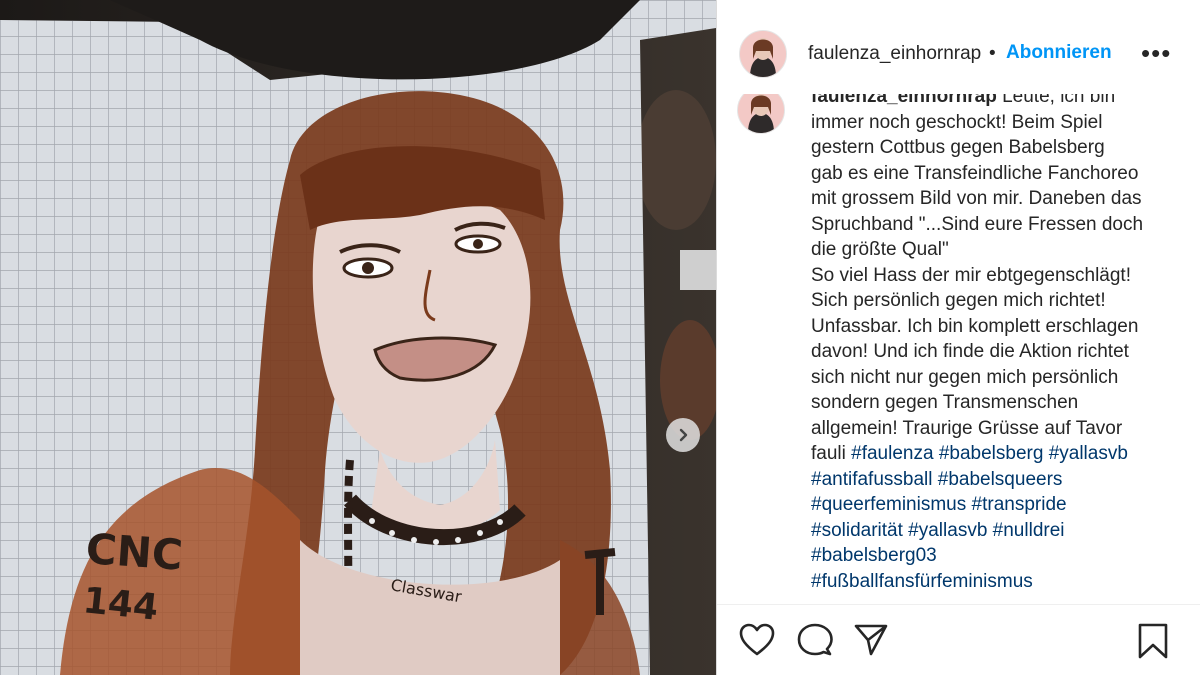  Describe the element at coordinates (1059, 100) in the screenshot. I see `caption-line: Leute, ich bin` at that location.